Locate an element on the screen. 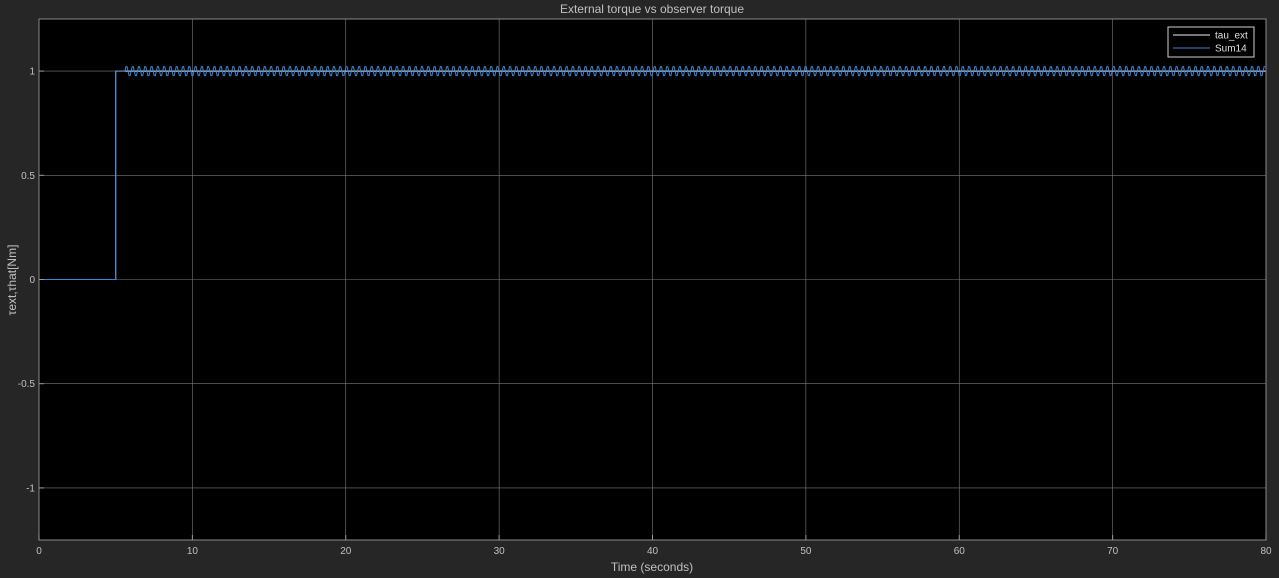 The height and width of the screenshot is (578, 1279). y-tick-label: -1 is located at coordinates (30, 488).